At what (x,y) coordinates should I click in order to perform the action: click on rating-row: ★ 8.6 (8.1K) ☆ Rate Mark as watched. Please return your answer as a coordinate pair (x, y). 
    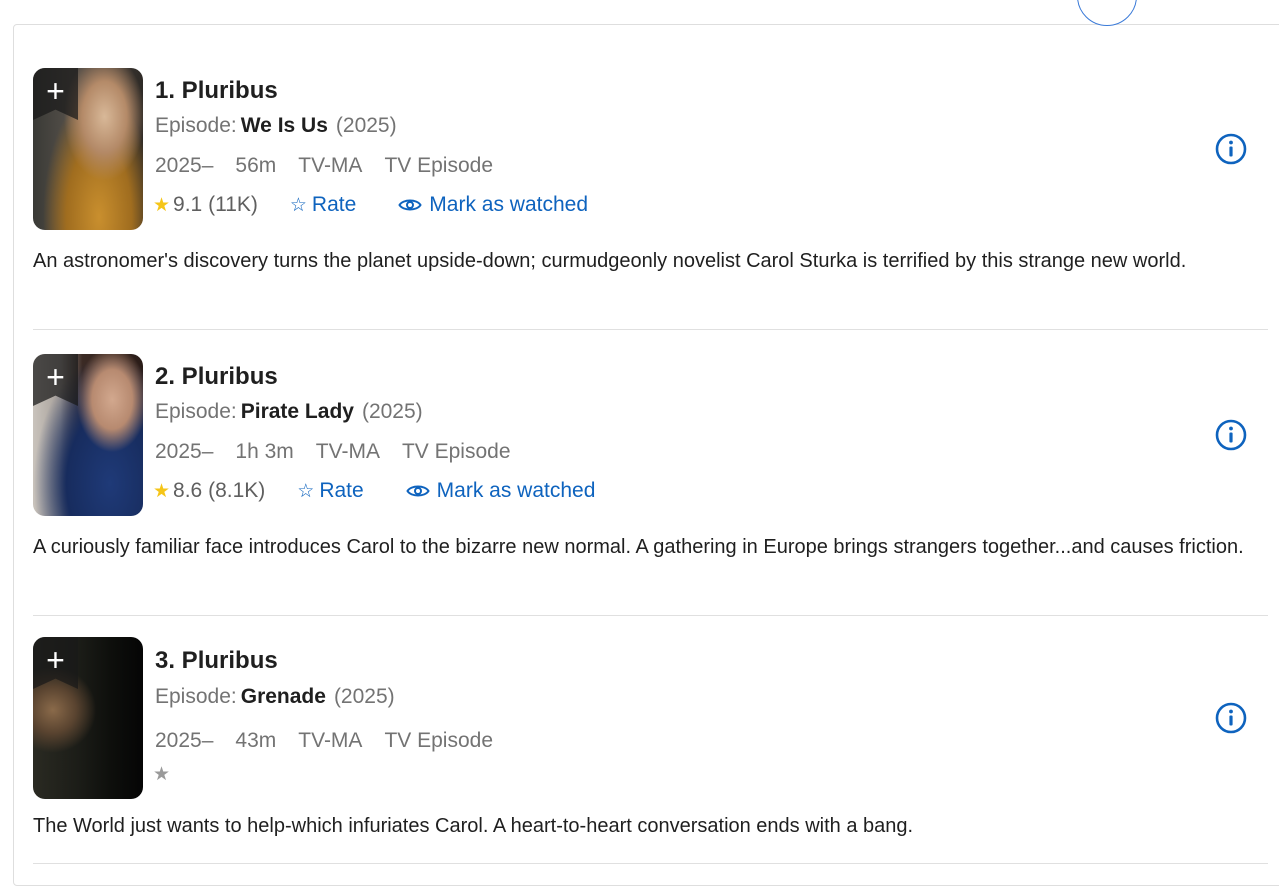
    Looking at the image, I should click on (374, 491).